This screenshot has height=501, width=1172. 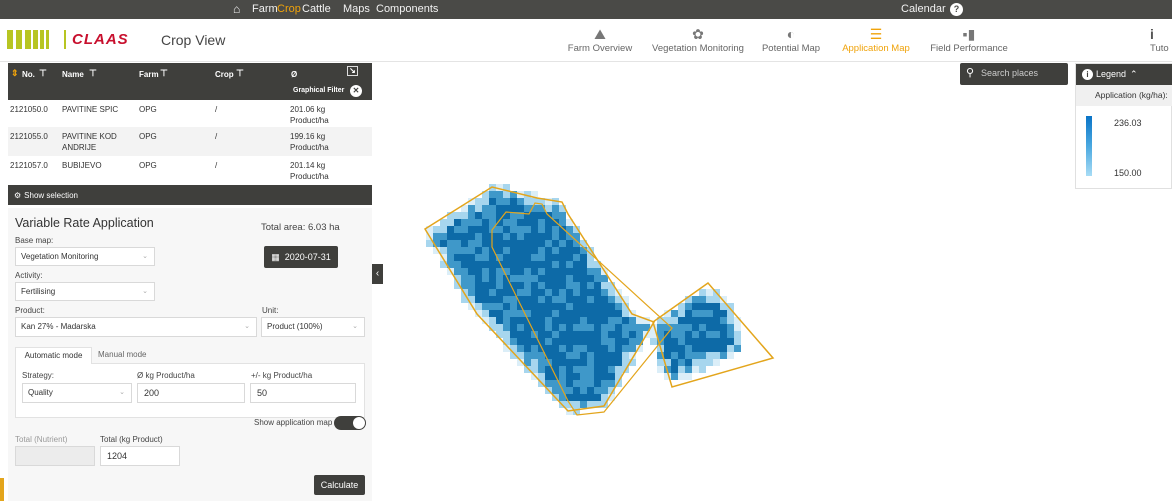 What do you see at coordinates (1009, 73) in the screenshot?
I see `search-input: Search places` at bounding box center [1009, 73].